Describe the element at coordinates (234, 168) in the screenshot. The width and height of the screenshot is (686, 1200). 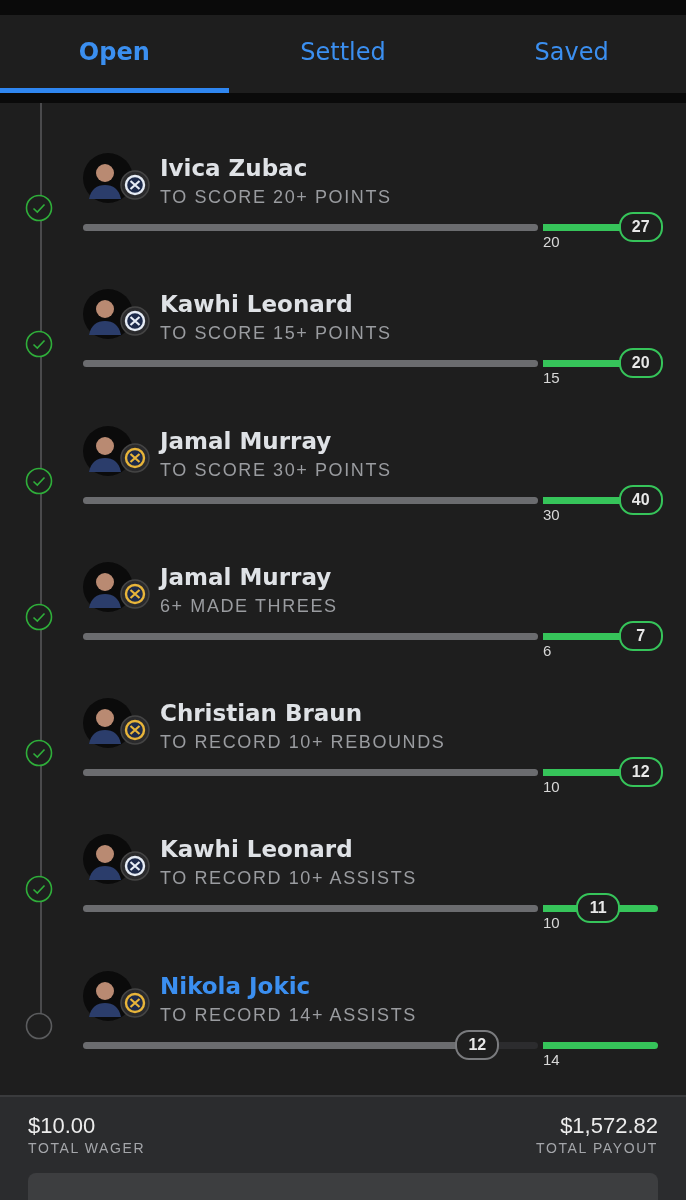
I see `player-name: Ivica Zubac` at that location.